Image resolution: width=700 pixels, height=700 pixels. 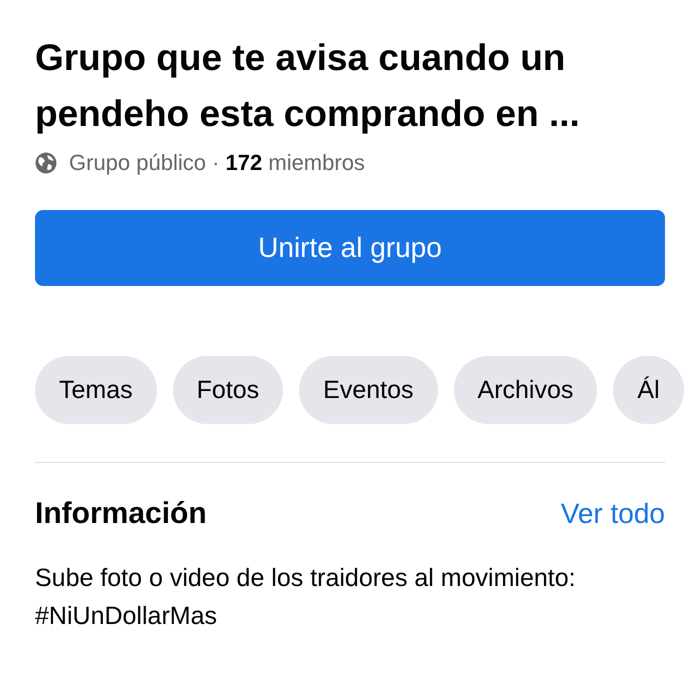 What do you see at coordinates (306, 597) in the screenshot?
I see `group-description: Sube foto o video de los traidores al movimiento: #NiUnDollarMas` at bounding box center [306, 597].